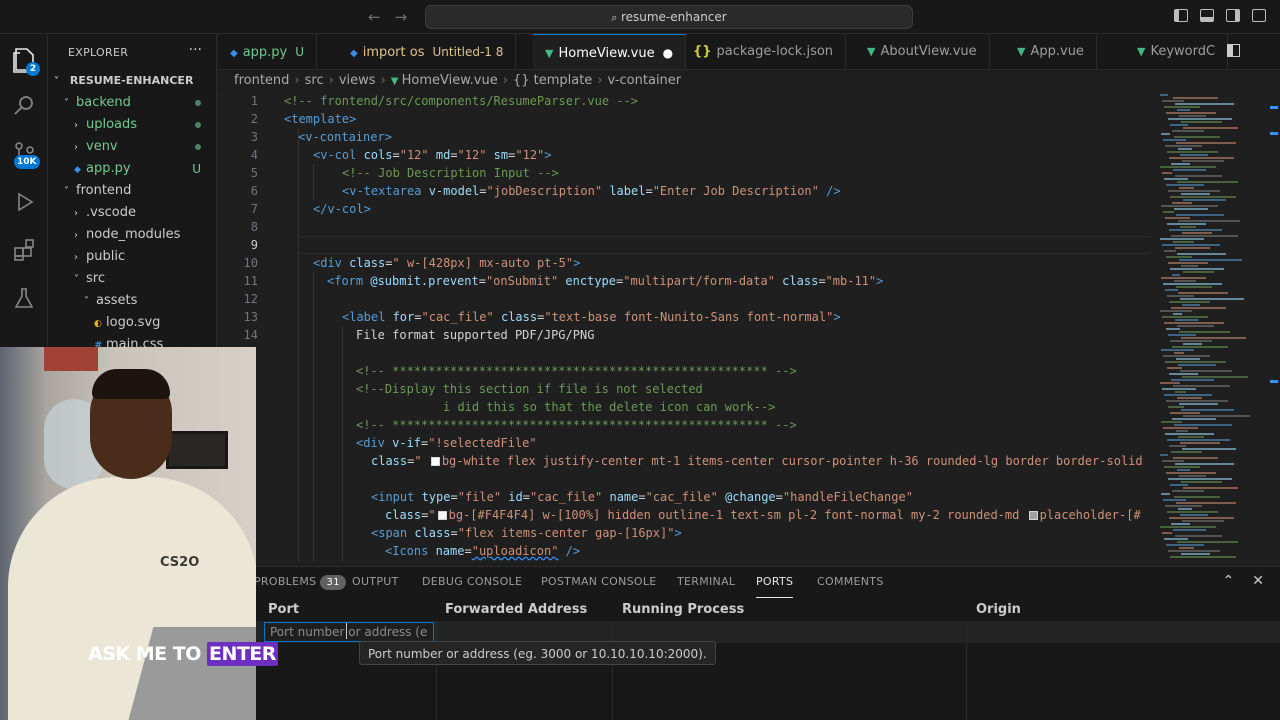 This screenshot has width=1280, height=720. Describe the element at coordinates (283, 609) in the screenshot. I see `column-header-port: Port` at that location.